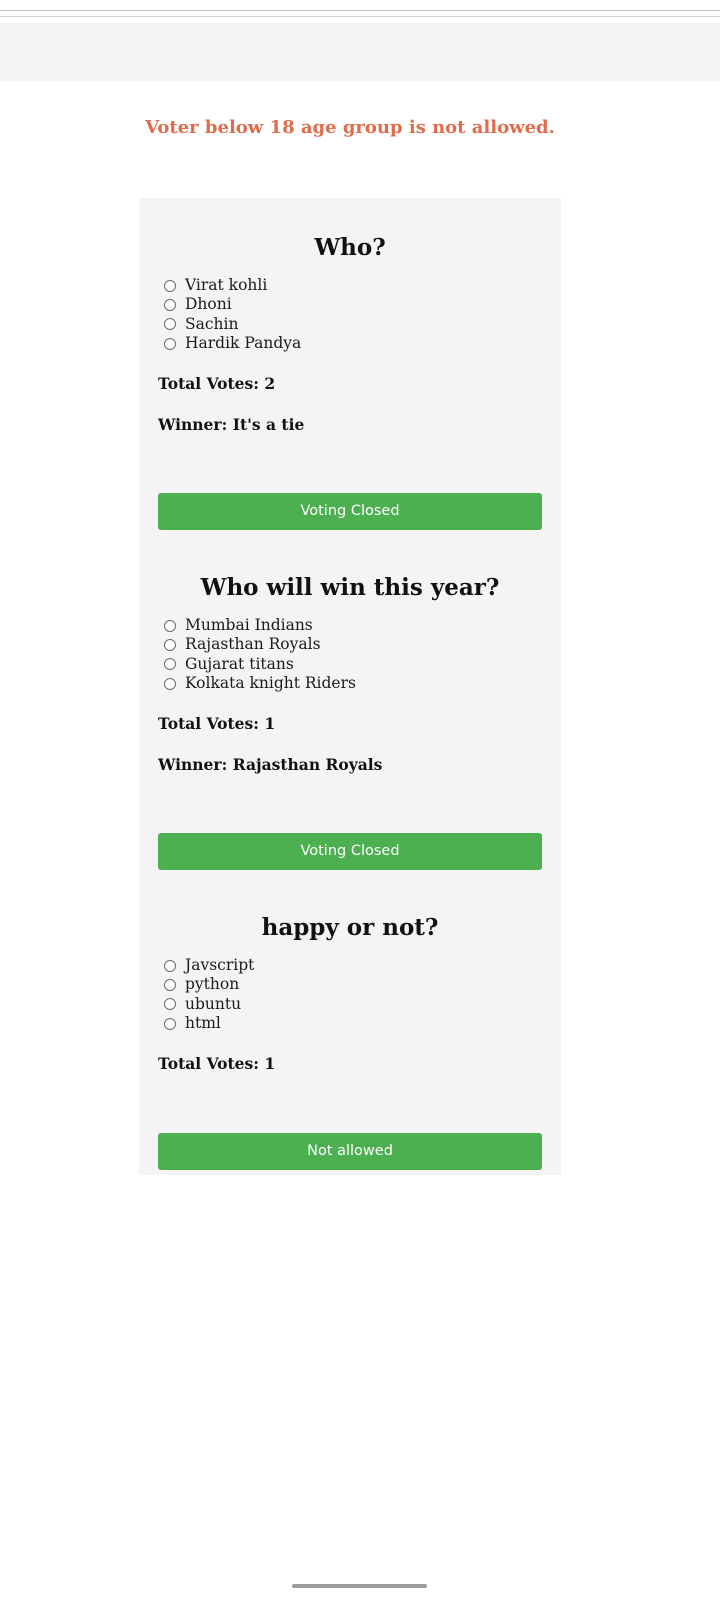 This screenshot has width=720, height=1600. I want to click on poll-option: Gujarat titans, so click(350, 664).